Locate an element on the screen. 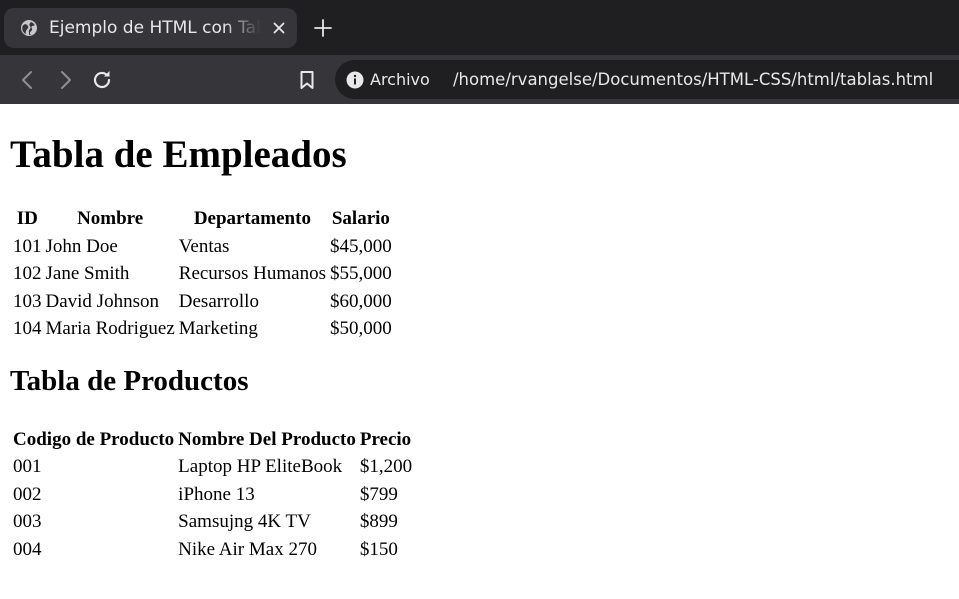  table-row: 004 Nike Air Max 270 $150 is located at coordinates (212, 550).